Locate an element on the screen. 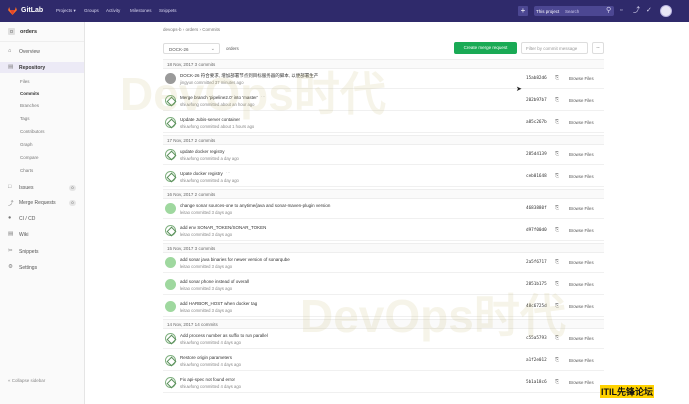 This screenshot has width=689, height=404. brand-name: GitLab is located at coordinates (32, 10).